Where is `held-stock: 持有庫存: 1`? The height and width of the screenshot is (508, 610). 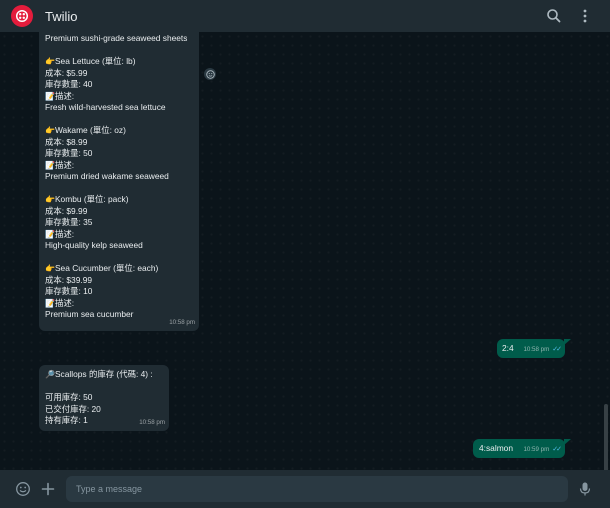
held-stock: 持有庫存: 1 is located at coordinates (66, 420).